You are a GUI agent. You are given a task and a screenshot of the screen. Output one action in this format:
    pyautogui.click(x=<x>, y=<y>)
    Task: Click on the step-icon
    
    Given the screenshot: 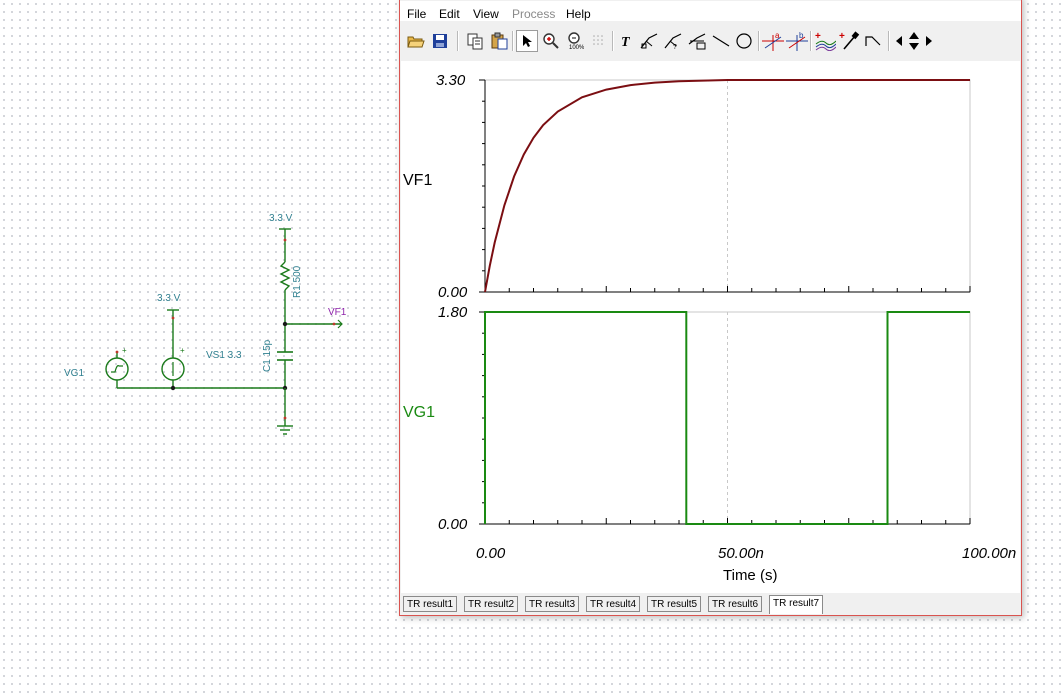 What is the action you would take?
    pyautogui.click(x=873, y=41)
    